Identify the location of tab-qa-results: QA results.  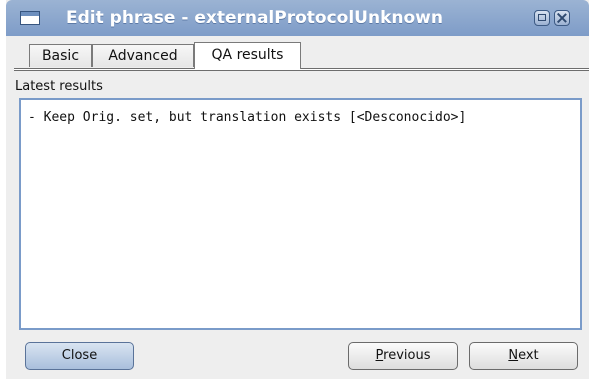
(247, 55).